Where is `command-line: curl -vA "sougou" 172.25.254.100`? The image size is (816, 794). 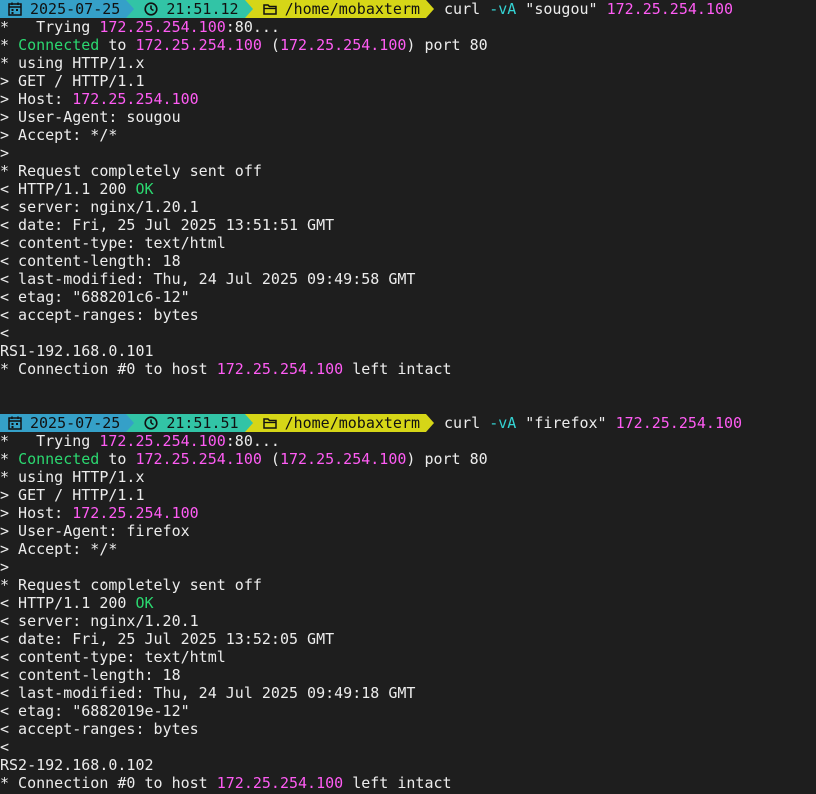
command-line: curl -vA "sougou" 172.25.254.100 is located at coordinates (583, 9).